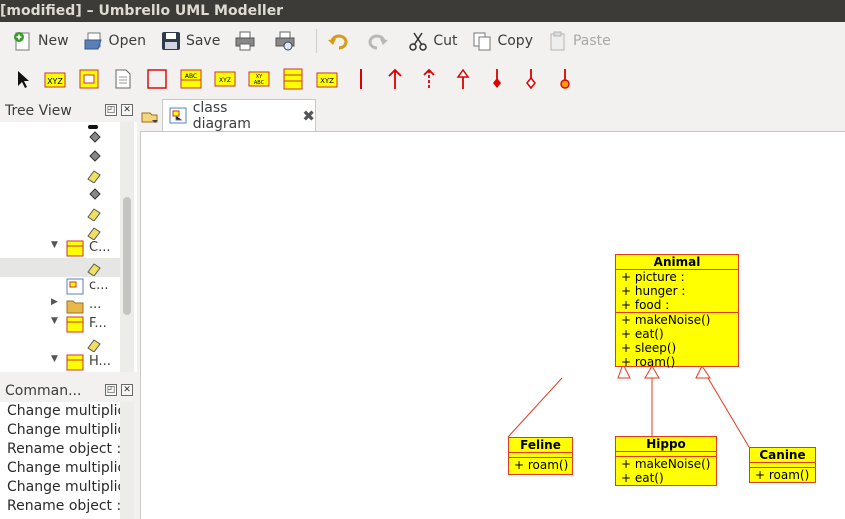 The image size is (845, 519). I want to click on print-button, so click(247, 41).